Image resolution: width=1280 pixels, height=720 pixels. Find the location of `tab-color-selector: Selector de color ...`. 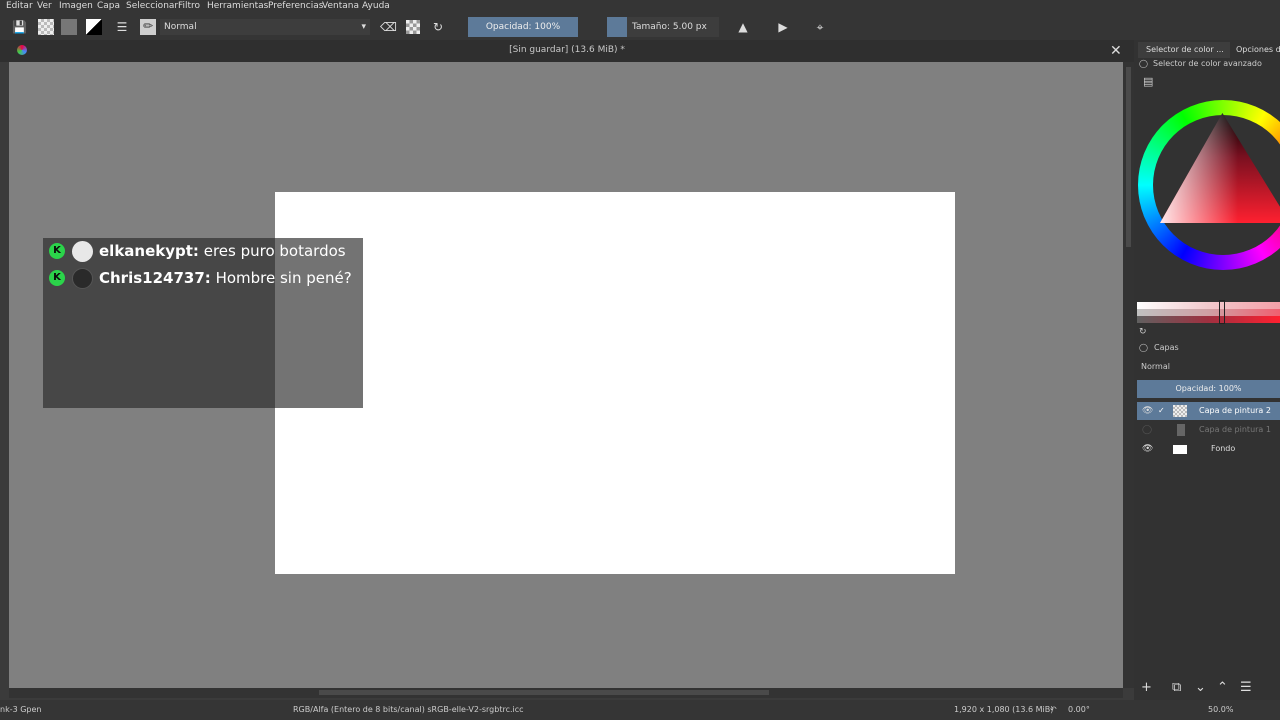

tab-color-selector: Selector de color ... is located at coordinates (1184, 50).